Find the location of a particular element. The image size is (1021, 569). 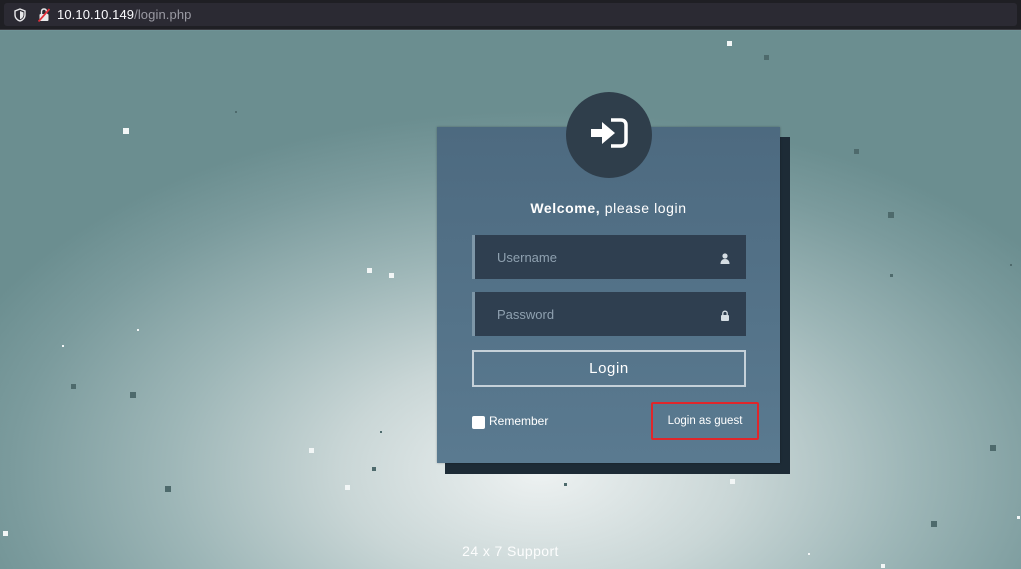

remember-checkbox-label: Remember is located at coordinates (510, 420).